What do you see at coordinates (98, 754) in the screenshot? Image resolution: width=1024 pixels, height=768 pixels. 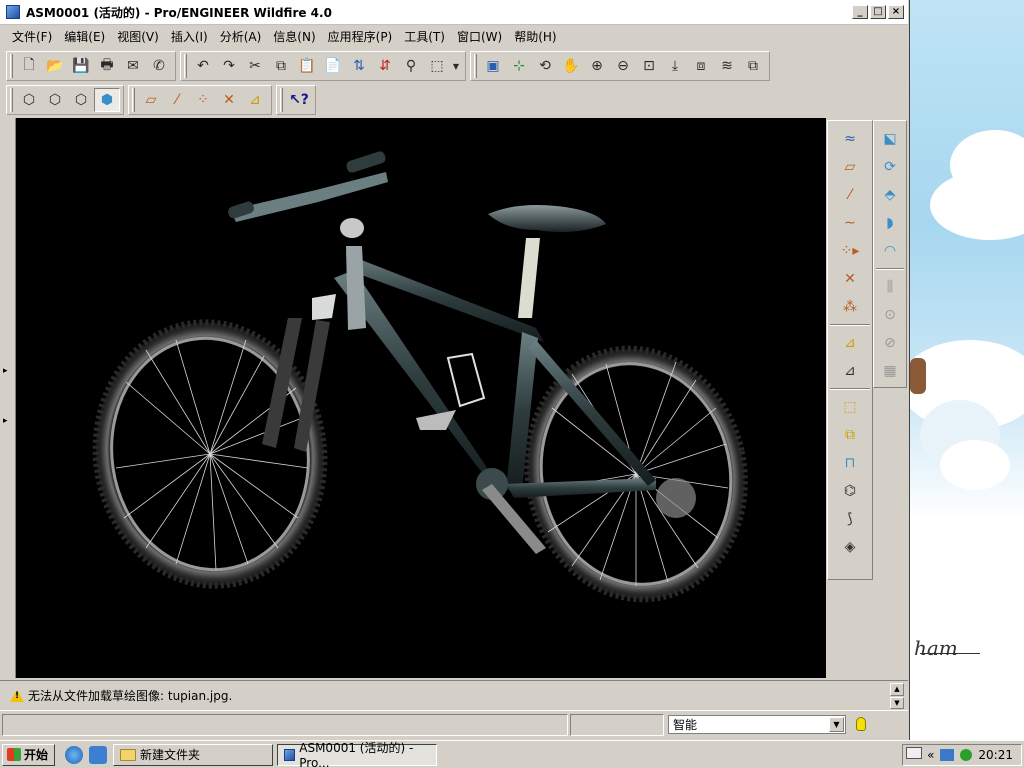 I see `show-desktop-icon` at bounding box center [98, 754].